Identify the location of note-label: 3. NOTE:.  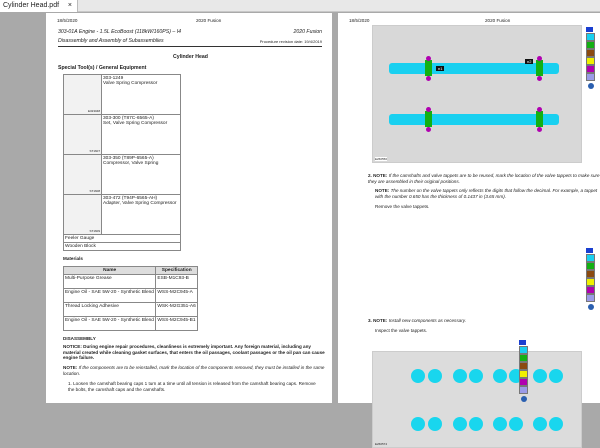
(378, 320).